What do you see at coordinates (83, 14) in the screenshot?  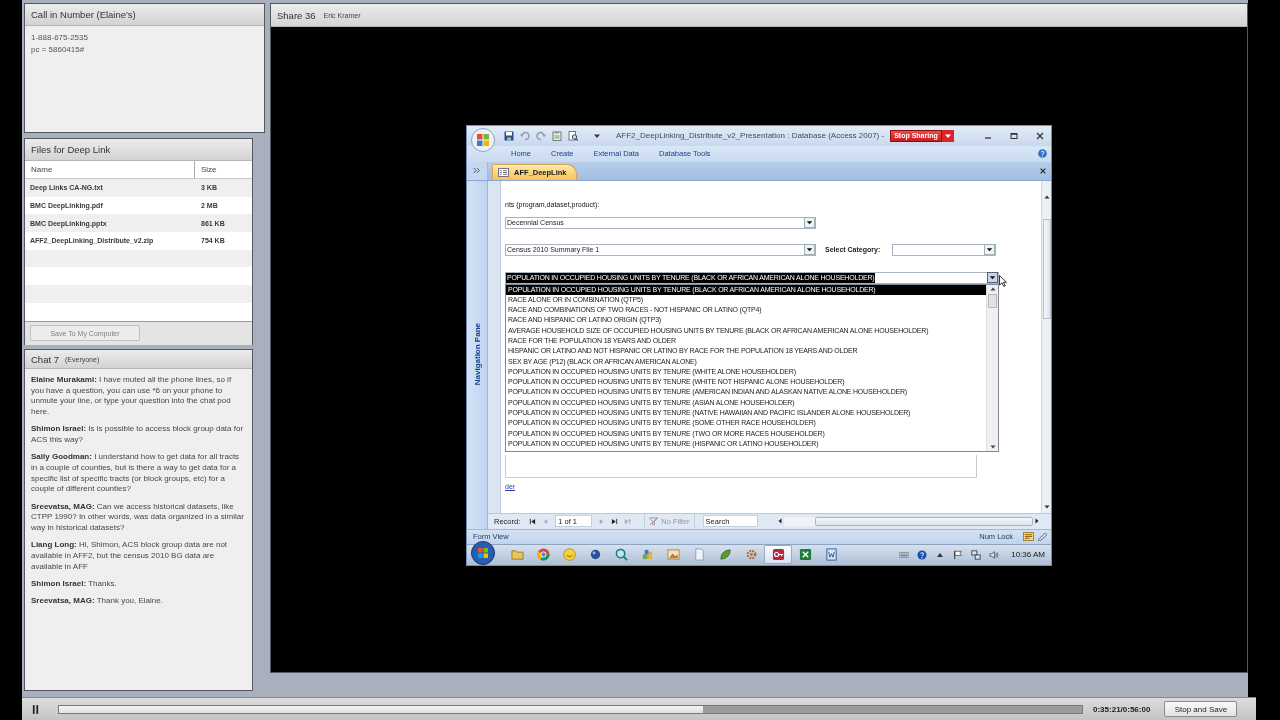 I see `pod-title: Call in Number (Elaine's)` at bounding box center [83, 14].